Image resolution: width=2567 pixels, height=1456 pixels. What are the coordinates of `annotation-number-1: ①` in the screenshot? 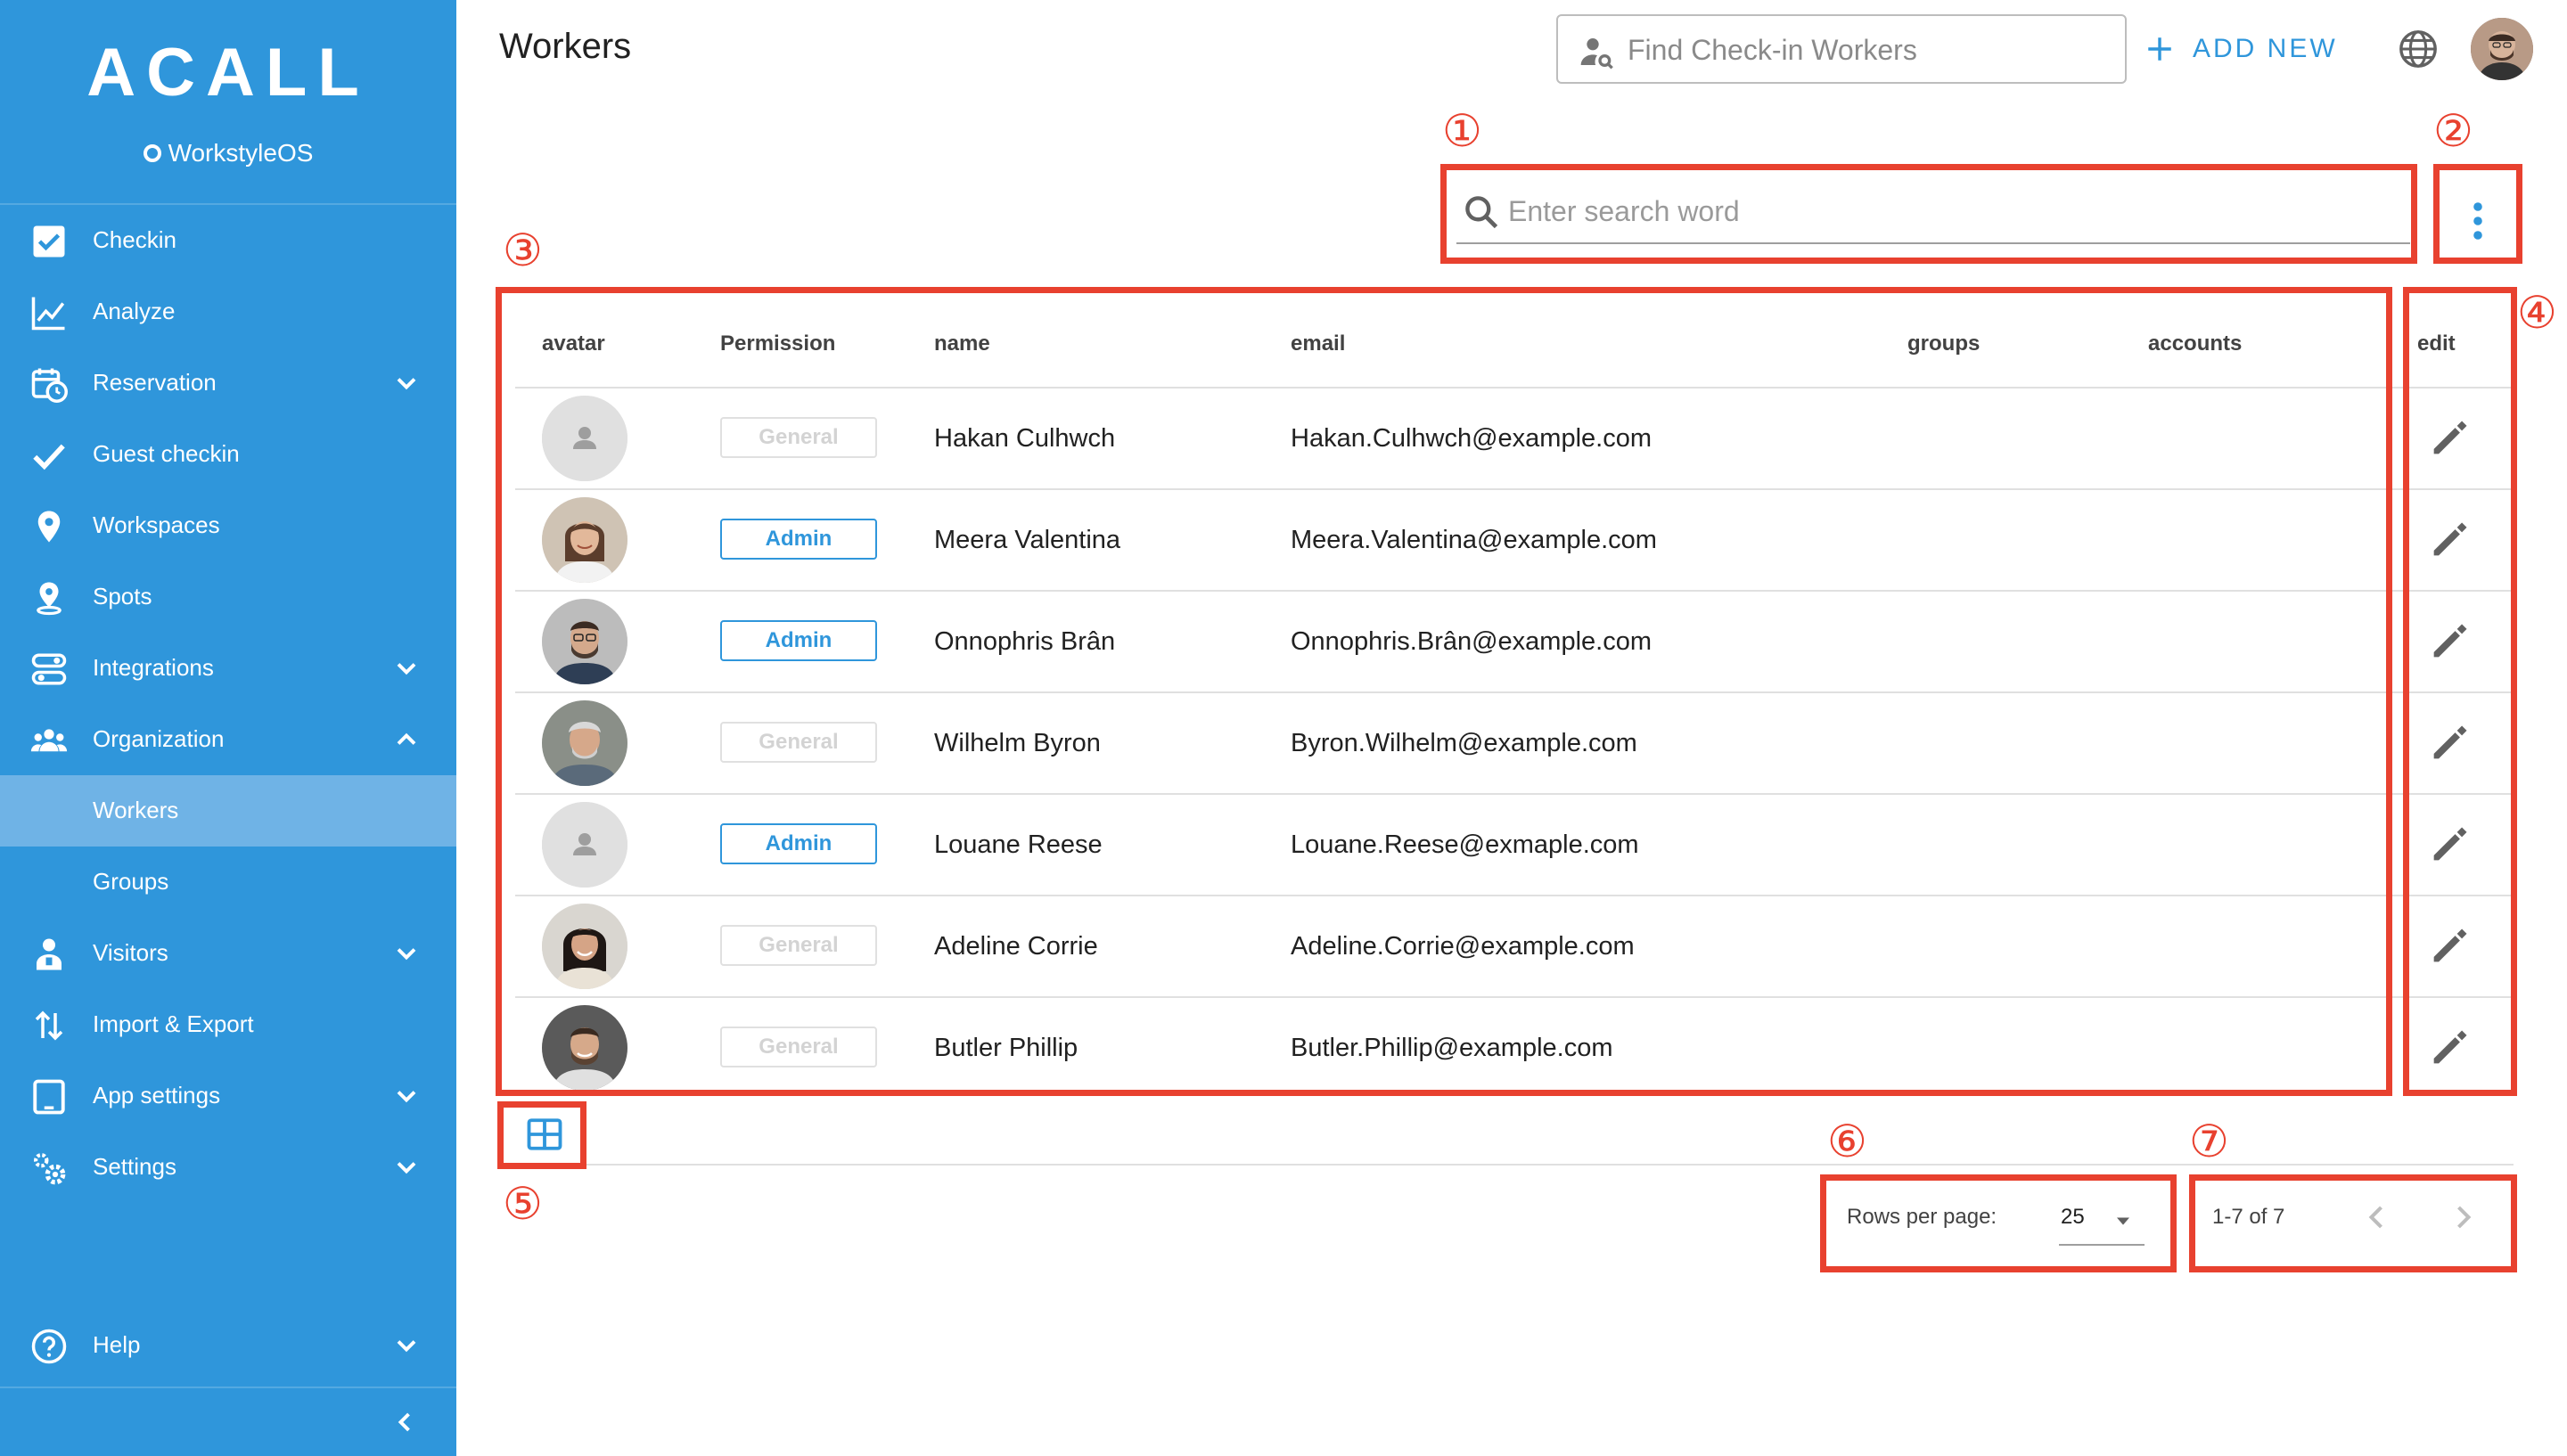 It's located at (1462, 131).